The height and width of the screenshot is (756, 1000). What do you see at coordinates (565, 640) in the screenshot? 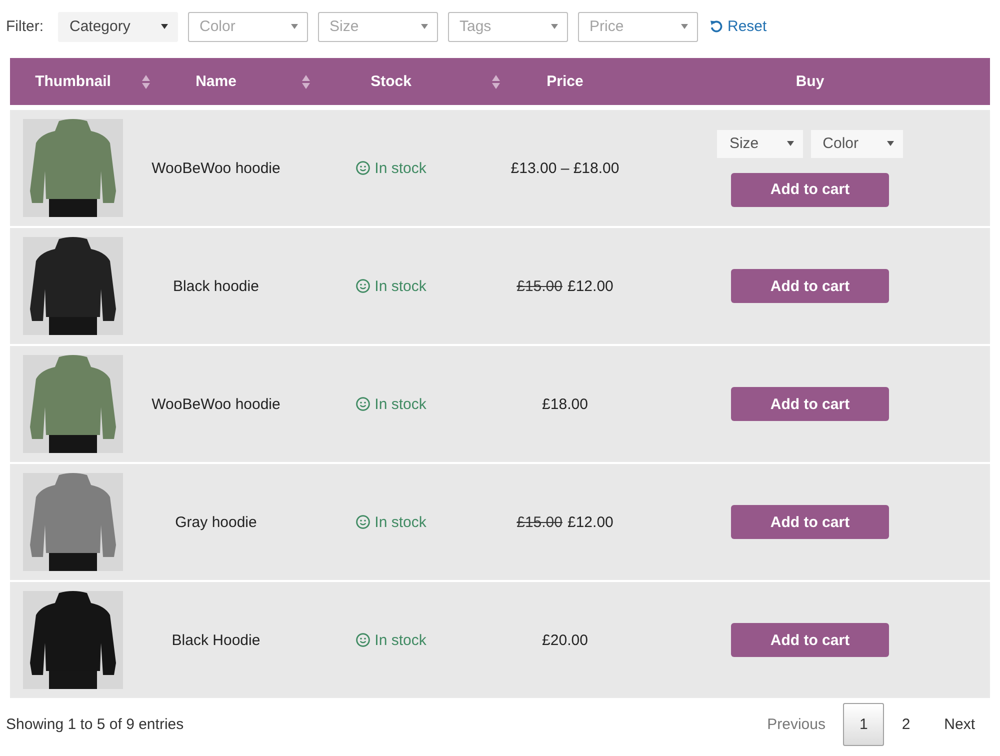
I see `price: £20.00` at bounding box center [565, 640].